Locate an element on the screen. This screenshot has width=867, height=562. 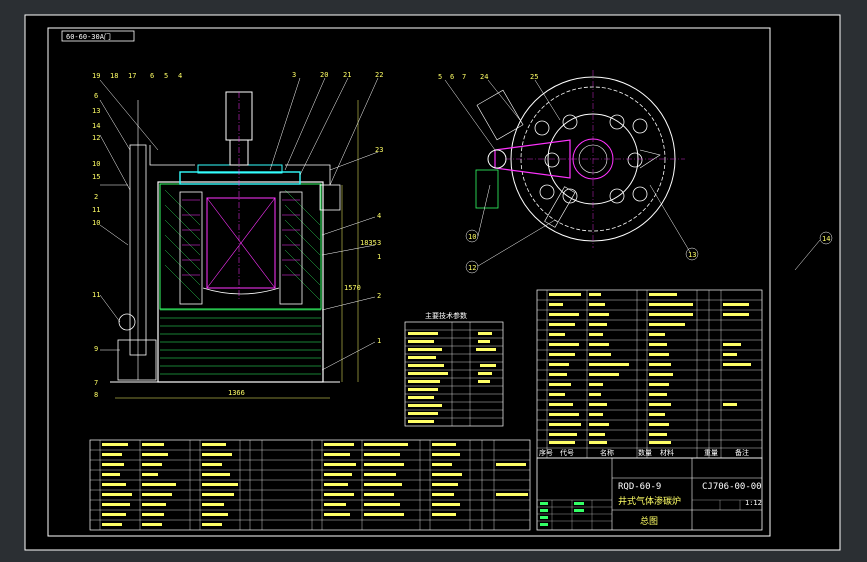
callout-r10: 10 is located at coordinates (472, 237).